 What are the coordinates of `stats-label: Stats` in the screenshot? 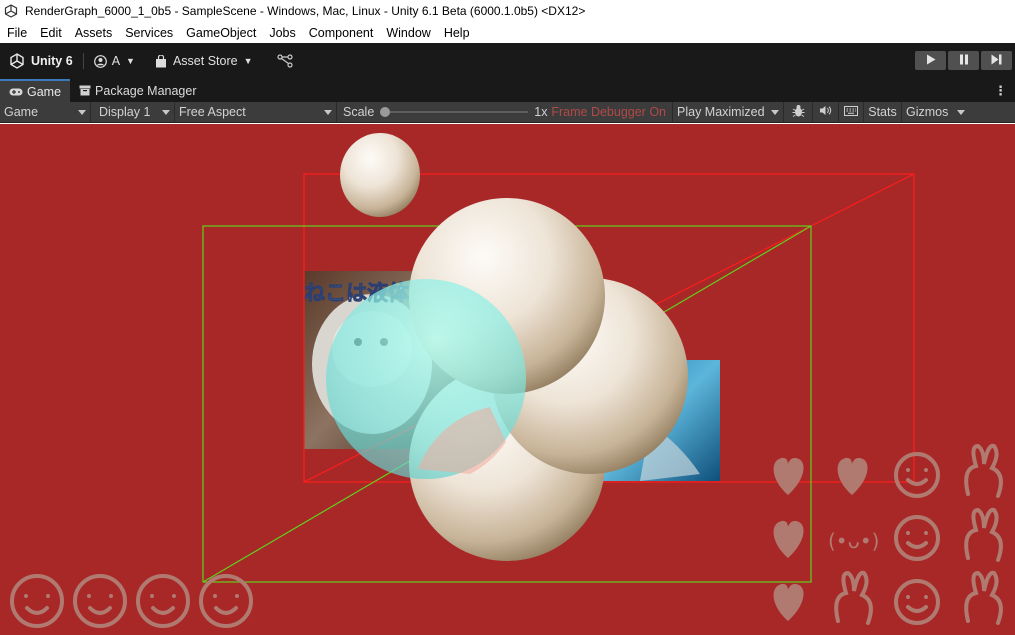 It's located at (882, 112).